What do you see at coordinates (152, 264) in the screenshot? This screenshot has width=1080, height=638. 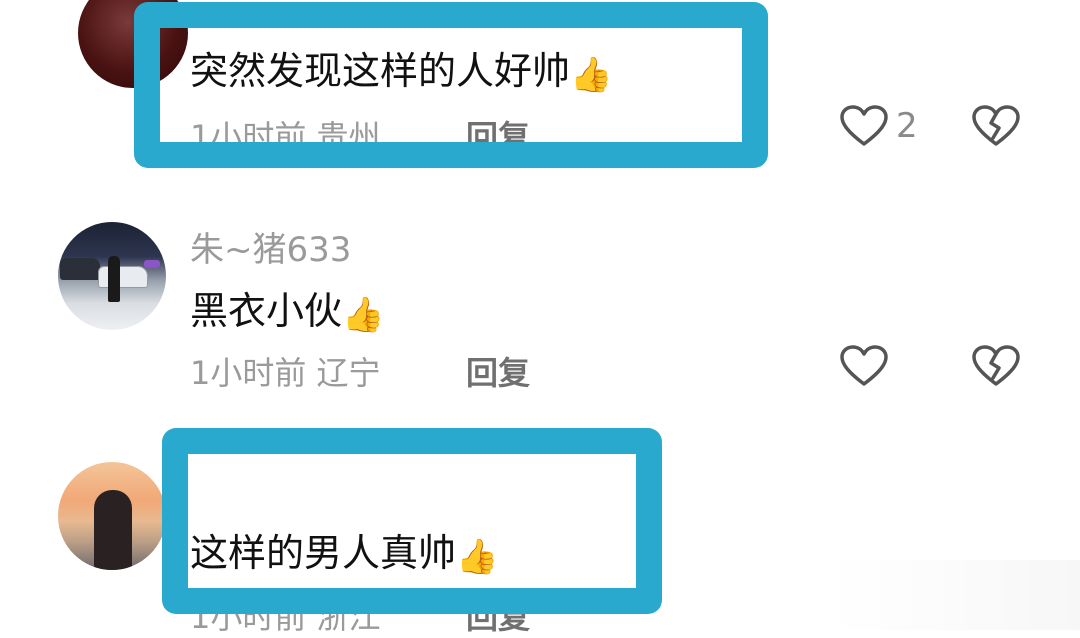 I see `light-shape` at bounding box center [152, 264].